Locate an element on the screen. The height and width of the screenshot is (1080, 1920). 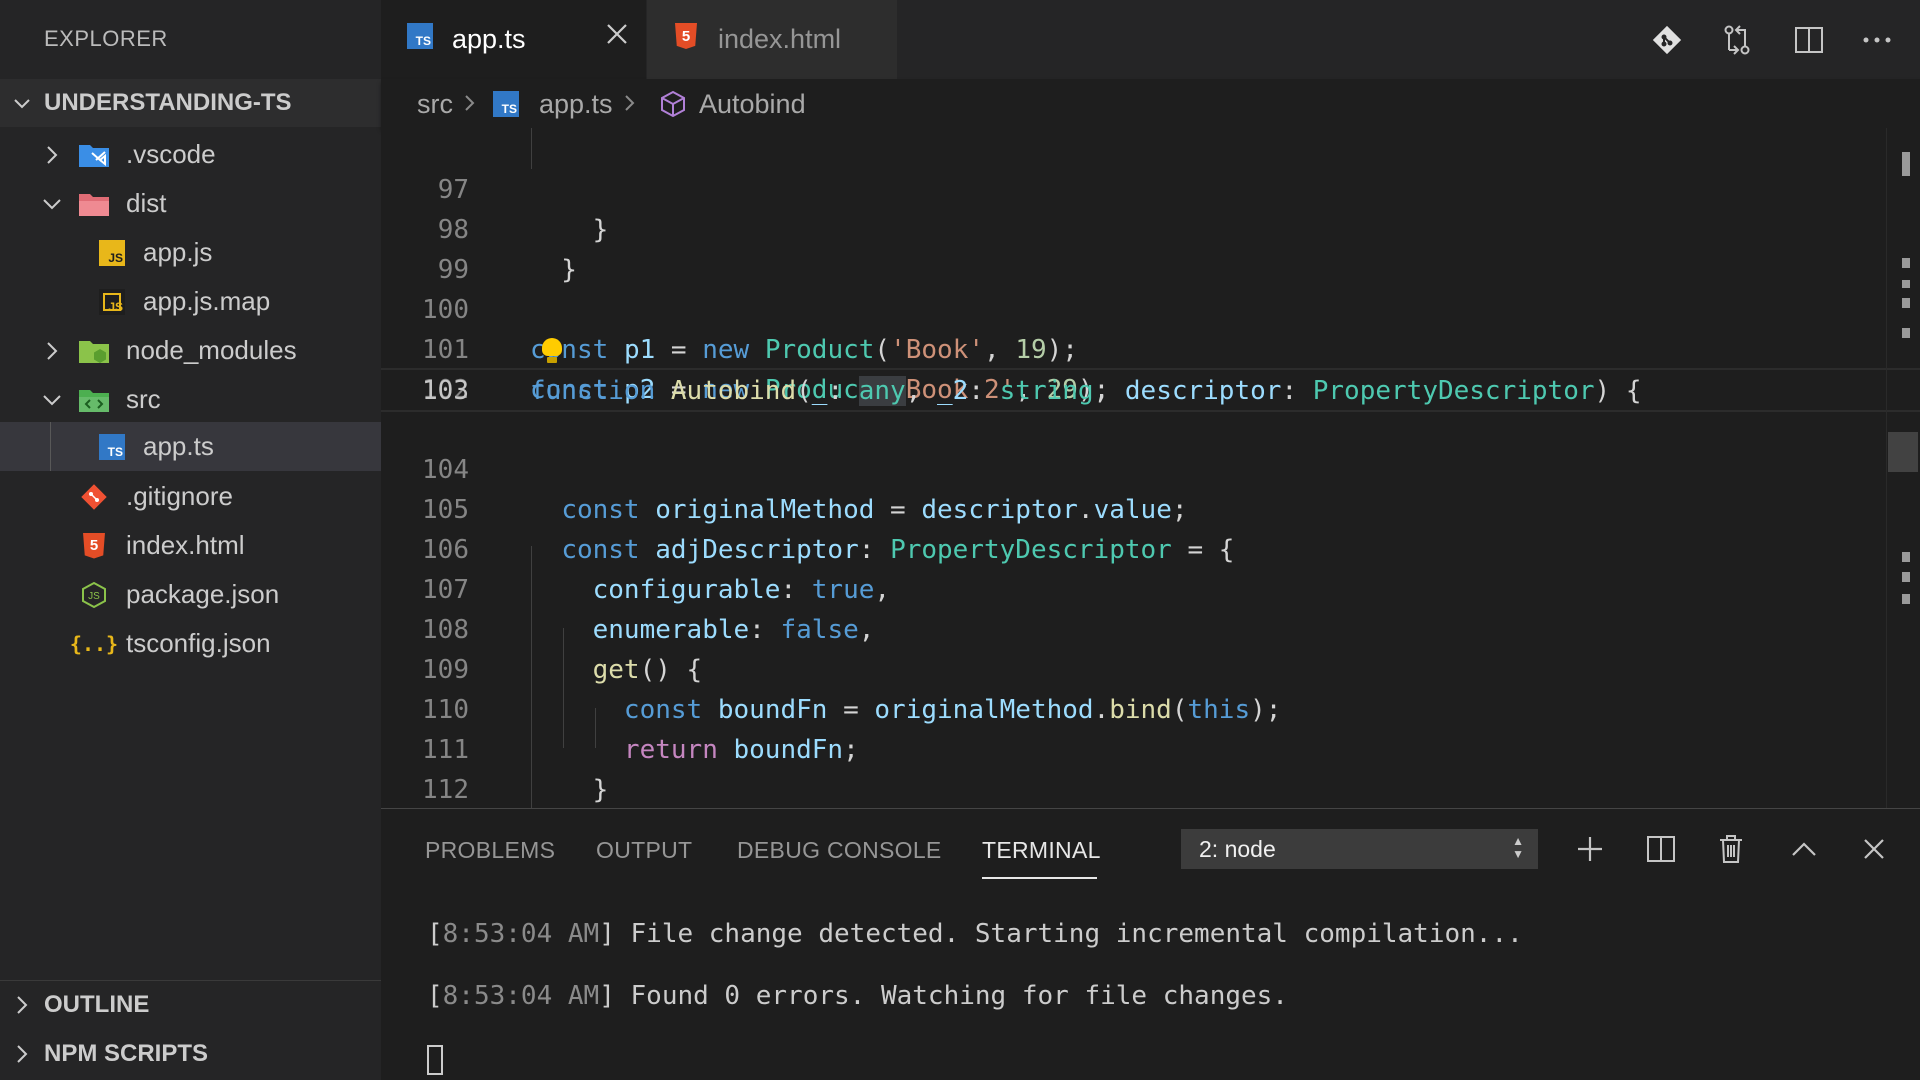
more-actions-icon is located at coordinates (1877, 40).